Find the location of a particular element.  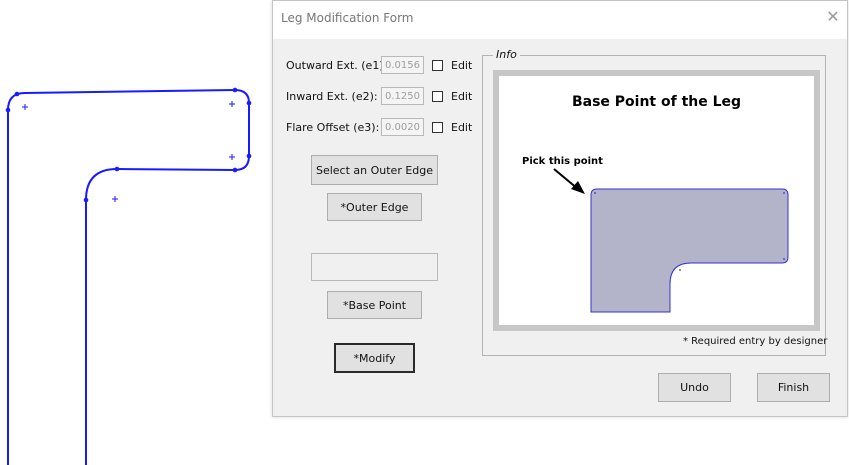

inward-ext-edit-checkbox is located at coordinates (437, 96).